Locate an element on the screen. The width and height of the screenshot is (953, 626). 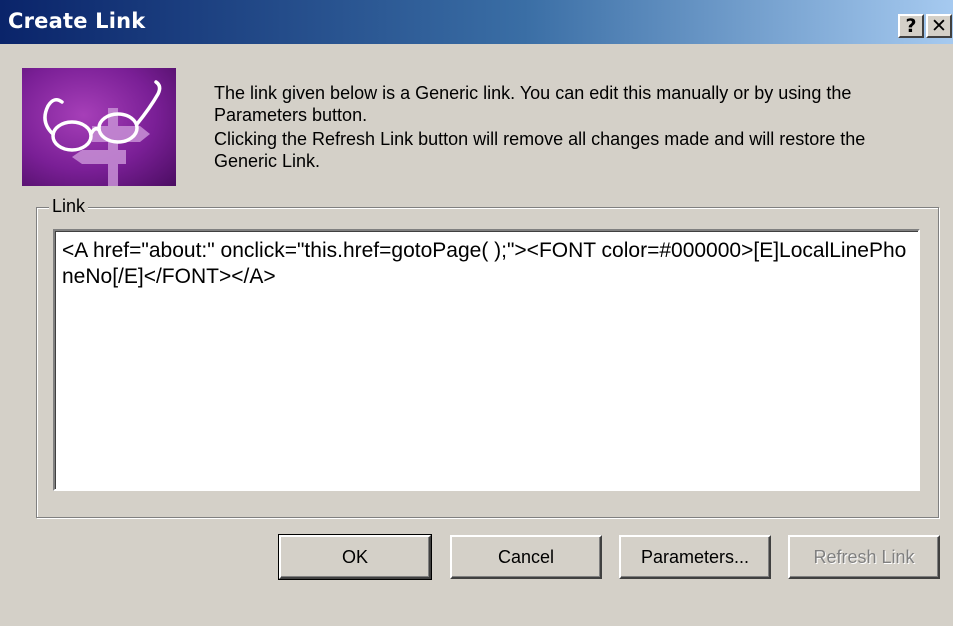
window-title: Create Link is located at coordinates (77, 21).